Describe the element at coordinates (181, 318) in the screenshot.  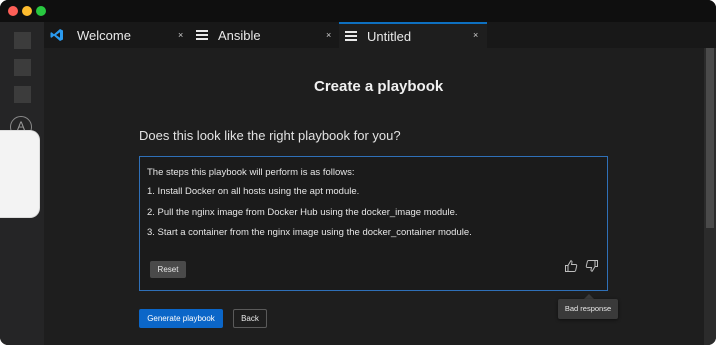
I see `generate-playbook-button: Generate playbook` at that location.